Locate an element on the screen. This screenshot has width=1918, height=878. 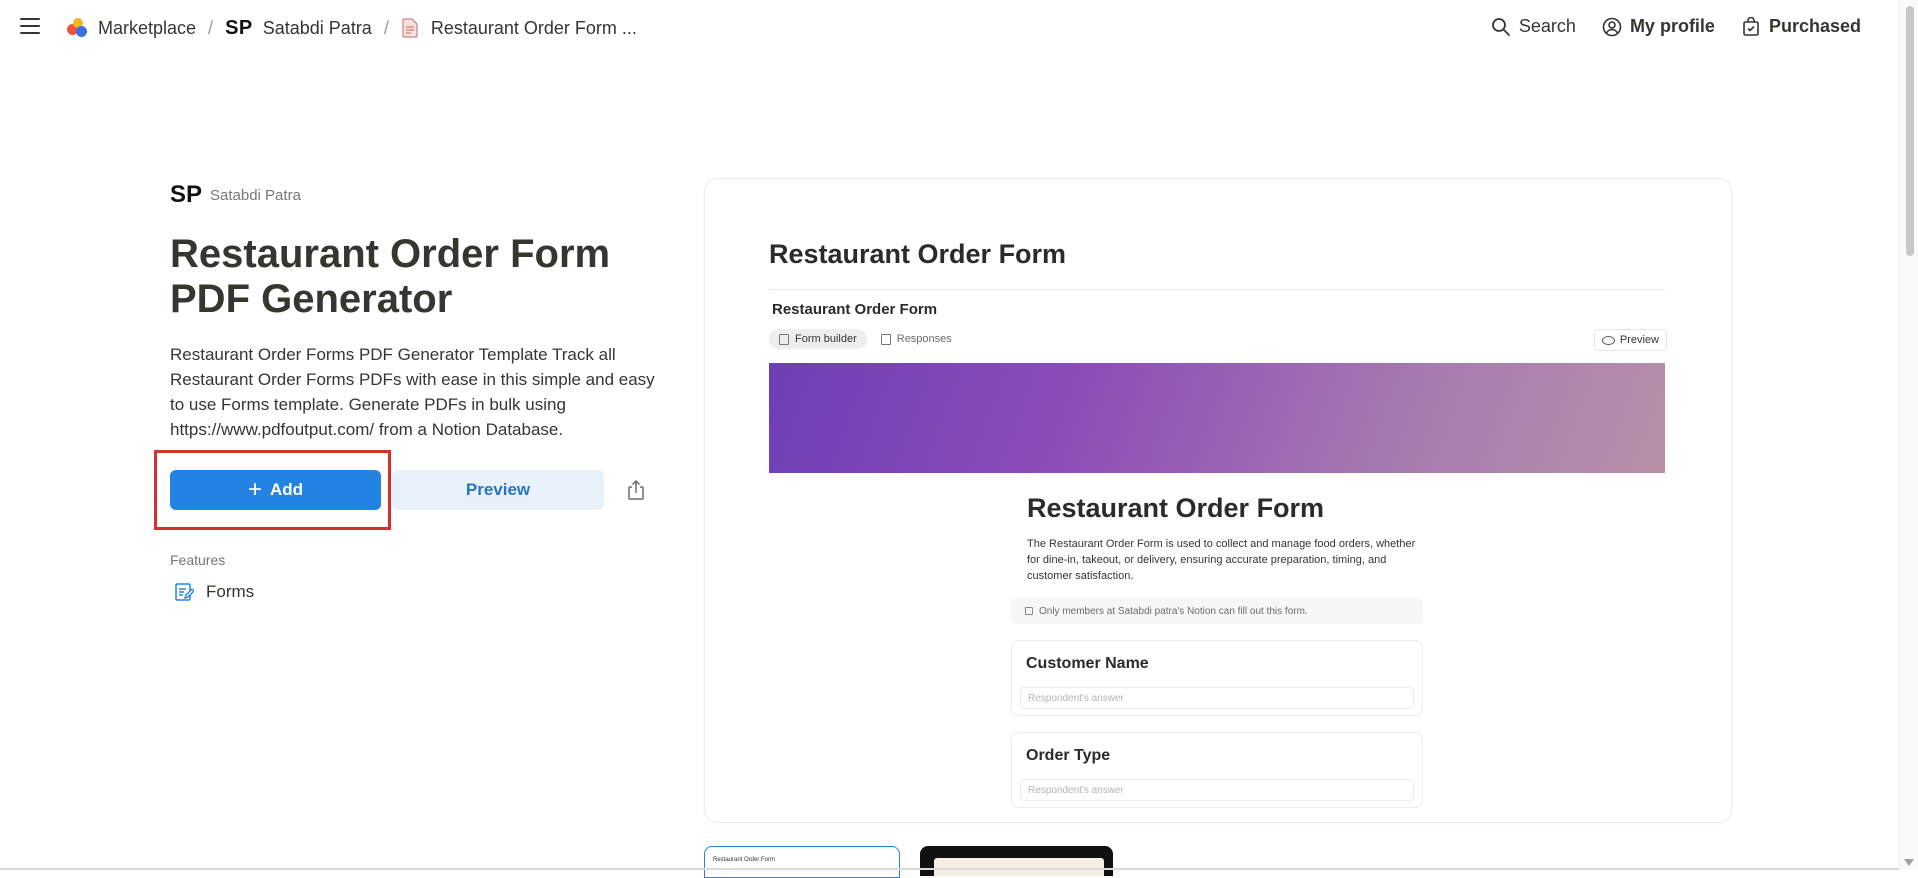
cover-banner is located at coordinates (1217, 418).